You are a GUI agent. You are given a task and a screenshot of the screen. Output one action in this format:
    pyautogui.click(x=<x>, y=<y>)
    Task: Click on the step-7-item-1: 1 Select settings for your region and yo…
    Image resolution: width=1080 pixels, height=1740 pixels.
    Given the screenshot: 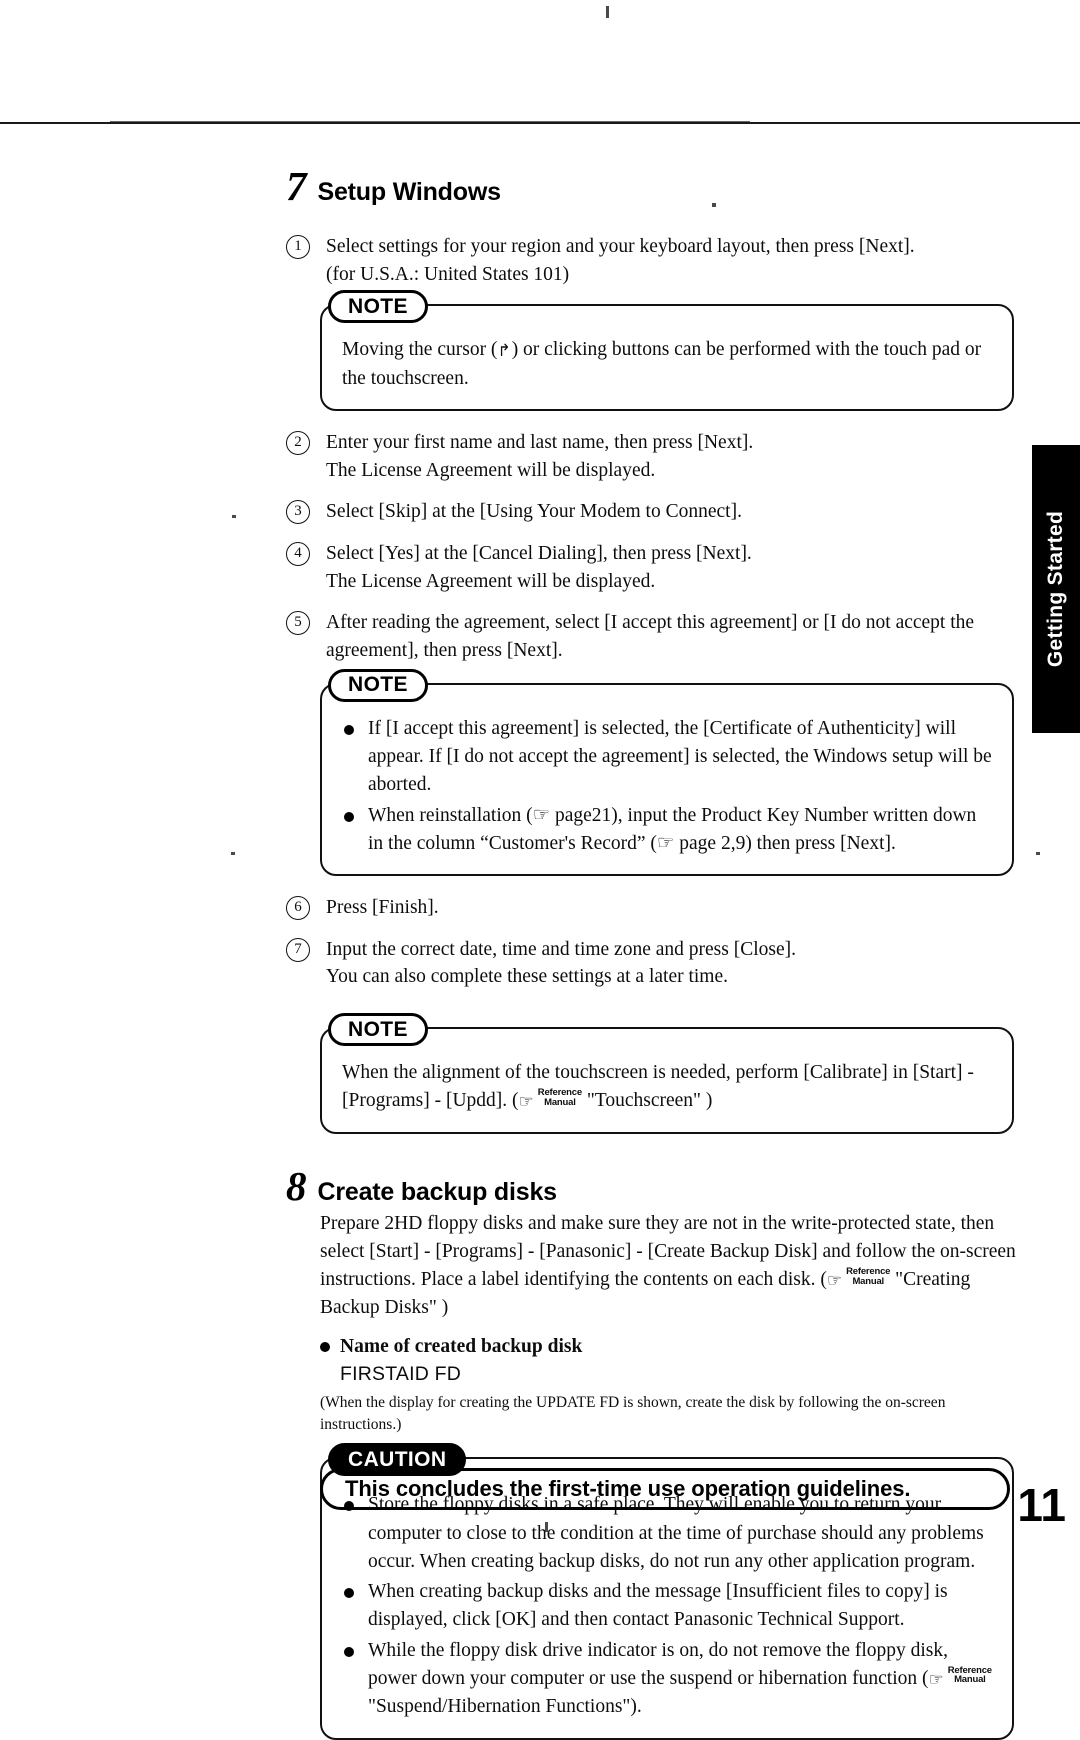 What is the action you would take?
    pyautogui.click(x=656, y=260)
    